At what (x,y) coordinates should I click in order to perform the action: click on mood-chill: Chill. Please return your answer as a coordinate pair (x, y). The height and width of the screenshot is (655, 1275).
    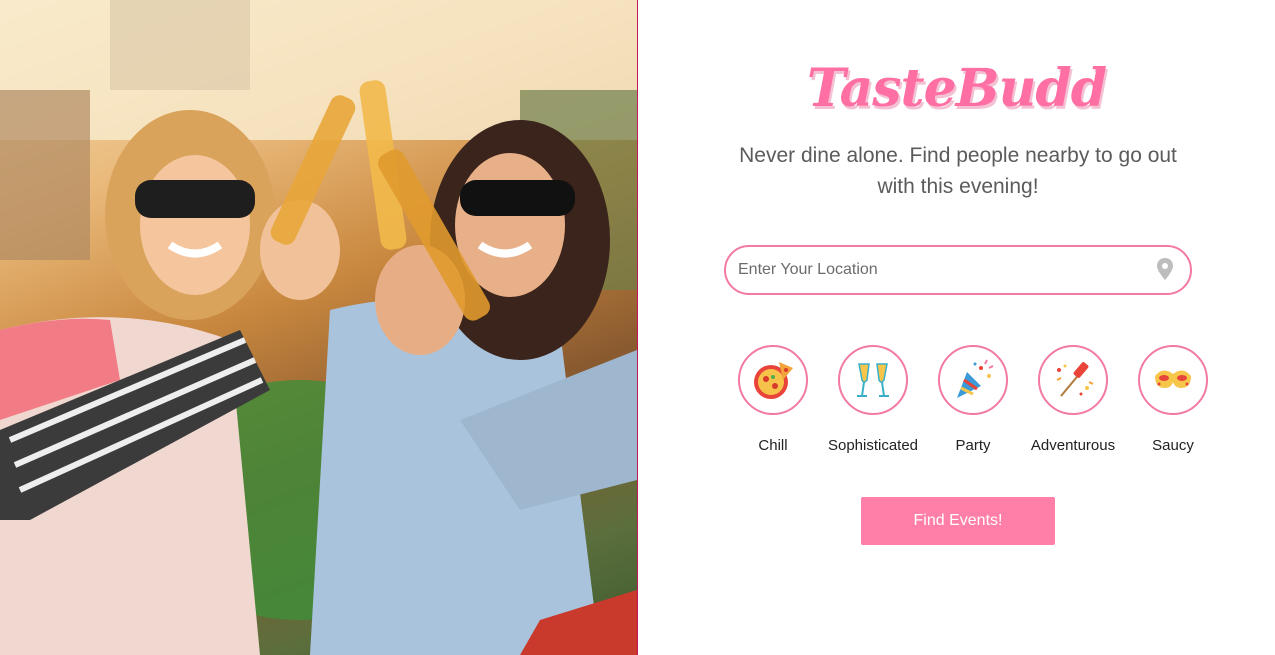
    Looking at the image, I should click on (773, 399).